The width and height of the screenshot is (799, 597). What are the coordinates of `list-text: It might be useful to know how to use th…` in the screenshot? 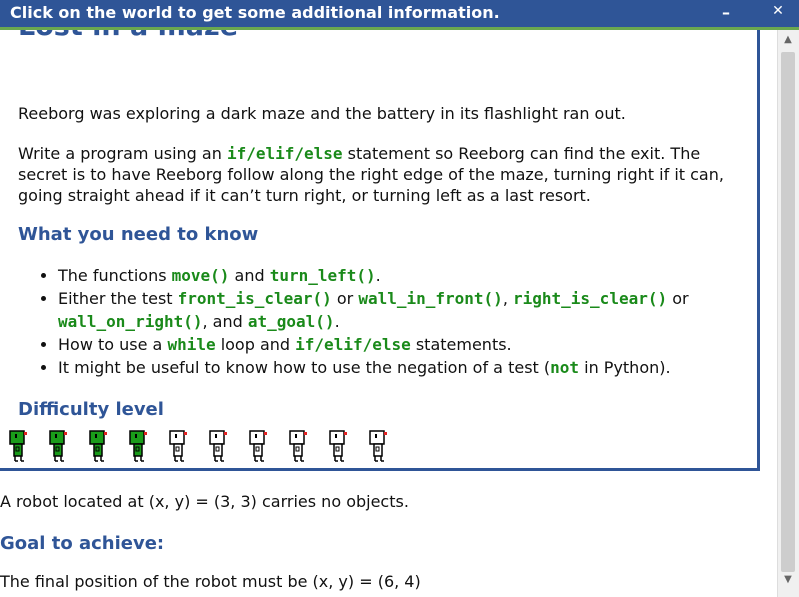 It's located at (304, 367).